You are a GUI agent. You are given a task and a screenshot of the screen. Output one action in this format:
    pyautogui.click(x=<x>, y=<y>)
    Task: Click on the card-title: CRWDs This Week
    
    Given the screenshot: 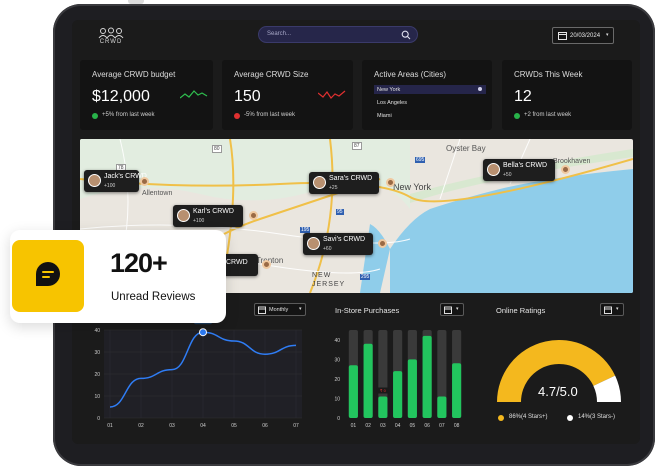 What is the action you would take?
    pyautogui.click(x=548, y=74)
    